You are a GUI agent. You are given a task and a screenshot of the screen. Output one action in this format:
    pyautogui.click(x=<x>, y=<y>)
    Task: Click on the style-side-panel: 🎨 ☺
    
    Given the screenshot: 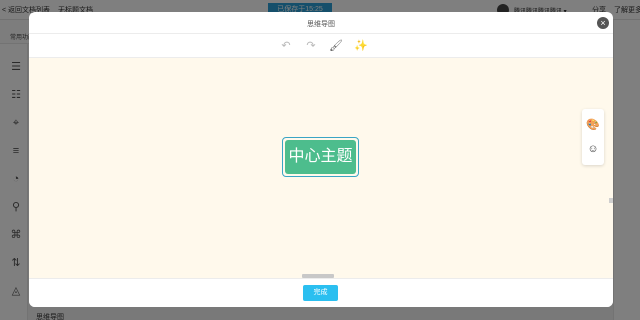 What is the action you would take?
    pyautogui.click(x=593, y=137)
    